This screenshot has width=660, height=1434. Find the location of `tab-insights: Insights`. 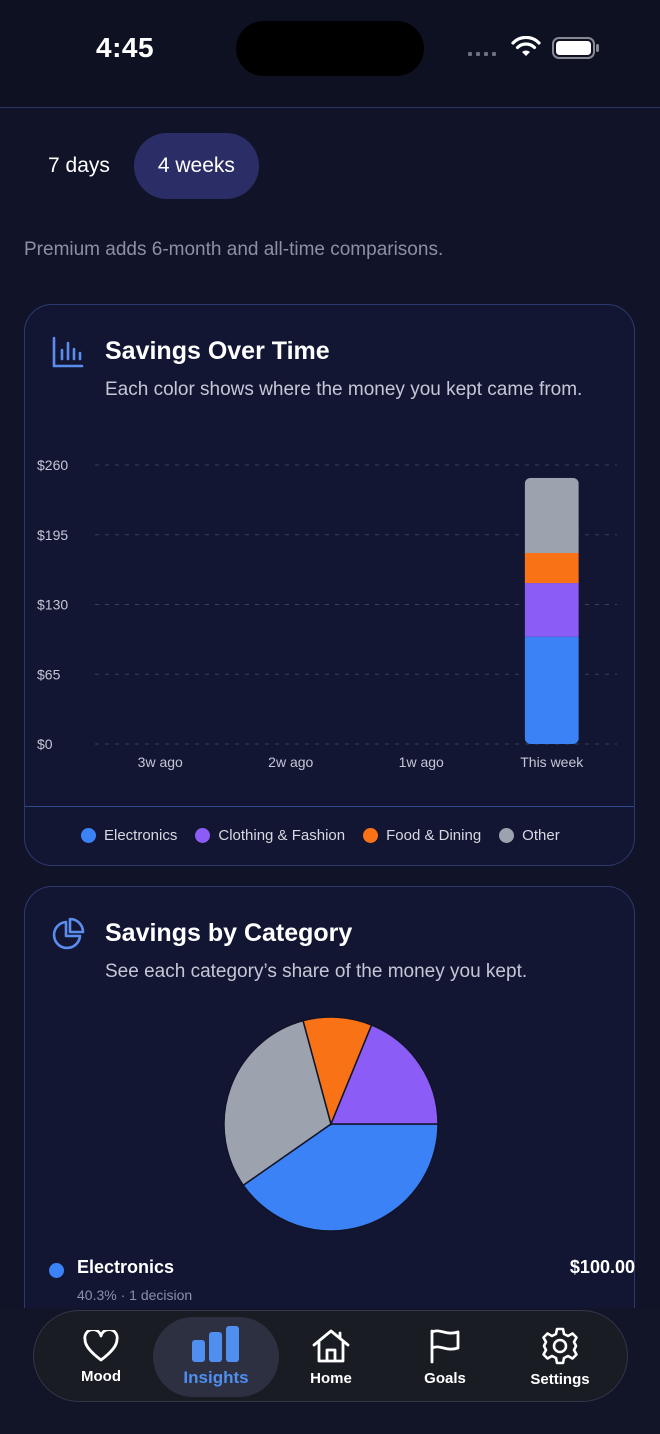

tab-insights: Insights is located at coordinates (216, 1357).